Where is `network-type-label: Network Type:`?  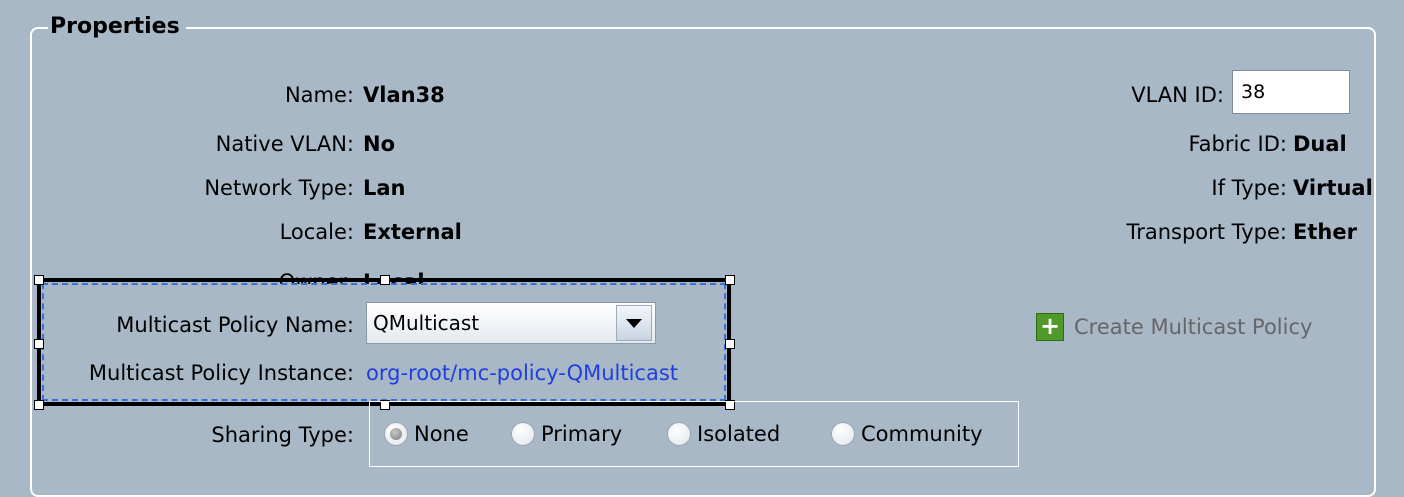 network-type-label: Network Type: is located at coordinates (279, 188).